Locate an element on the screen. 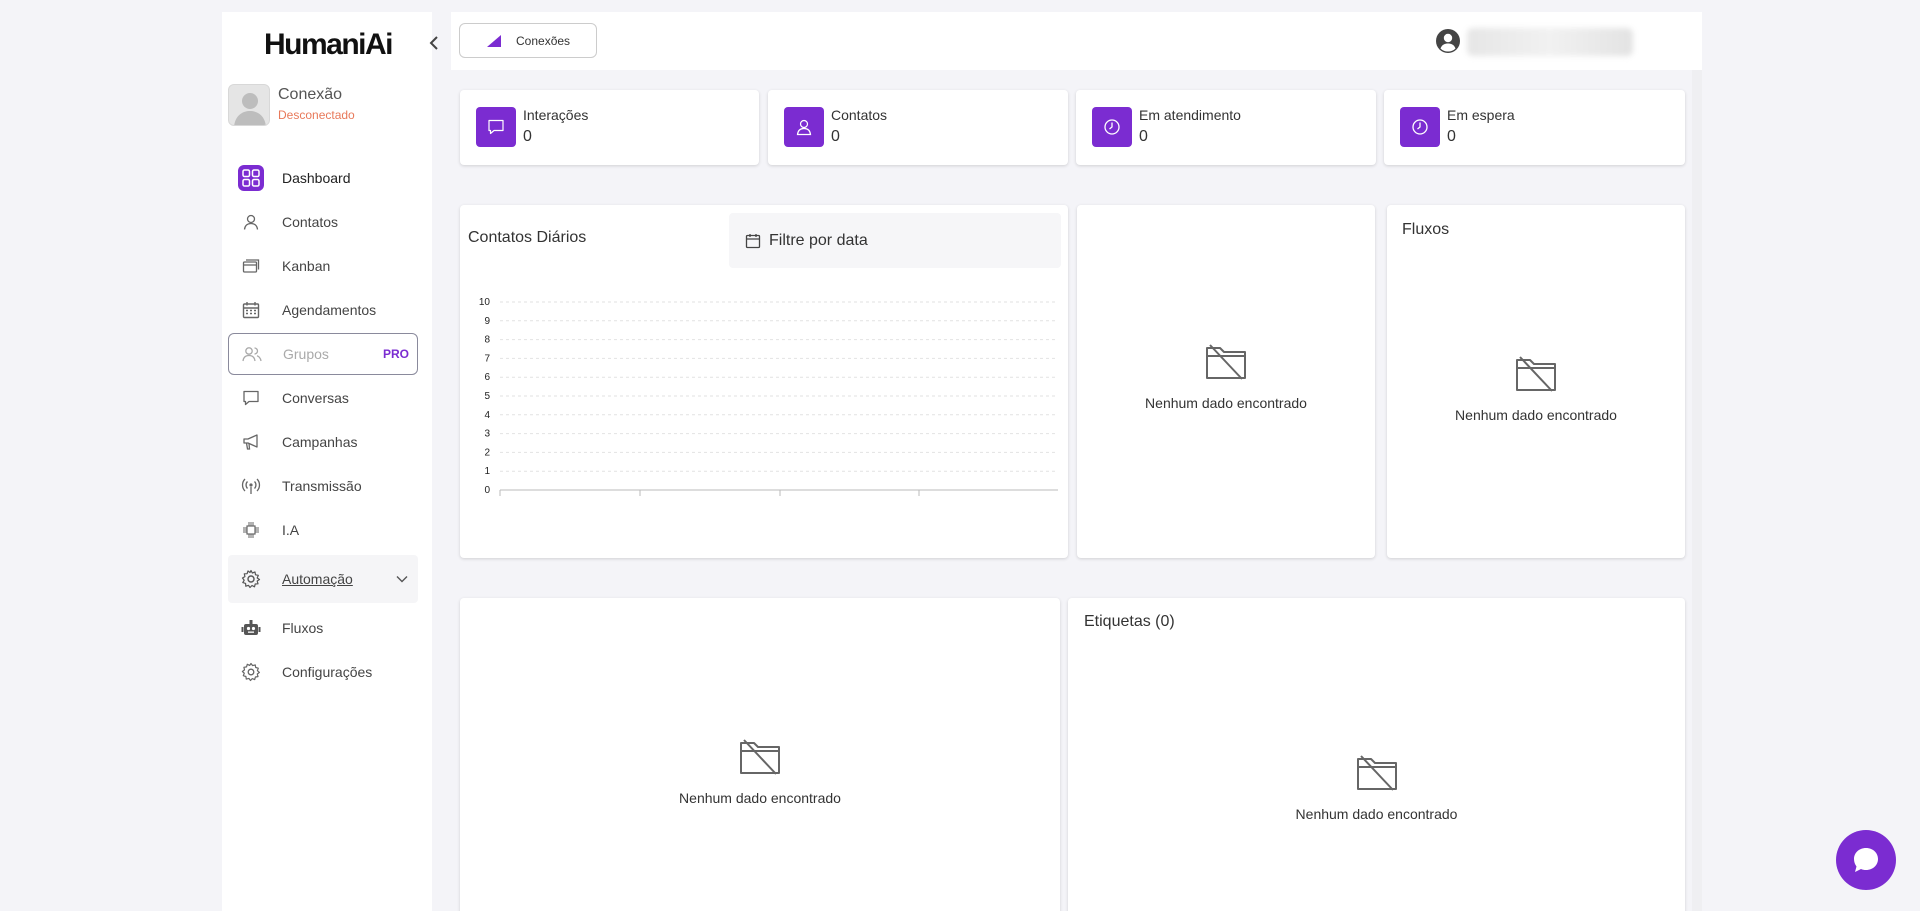 The height and width of the screenshot is (911, 1920). chat-icon is located at coordinates (251, 398).